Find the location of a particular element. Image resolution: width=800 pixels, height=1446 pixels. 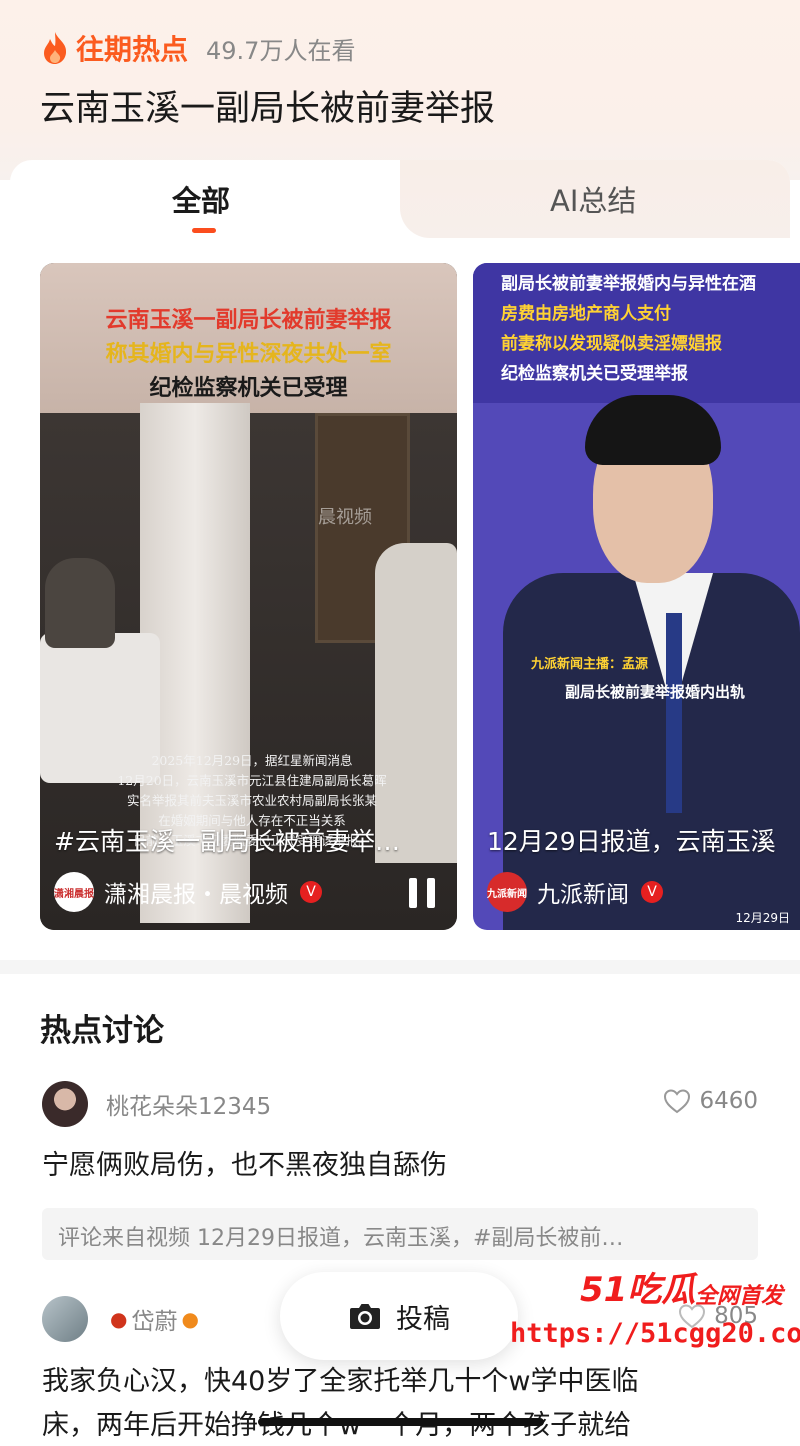

video-1-source: 潇湘晨报 潇湘晨报・晨视频 V is located at coordinates (188, 892).